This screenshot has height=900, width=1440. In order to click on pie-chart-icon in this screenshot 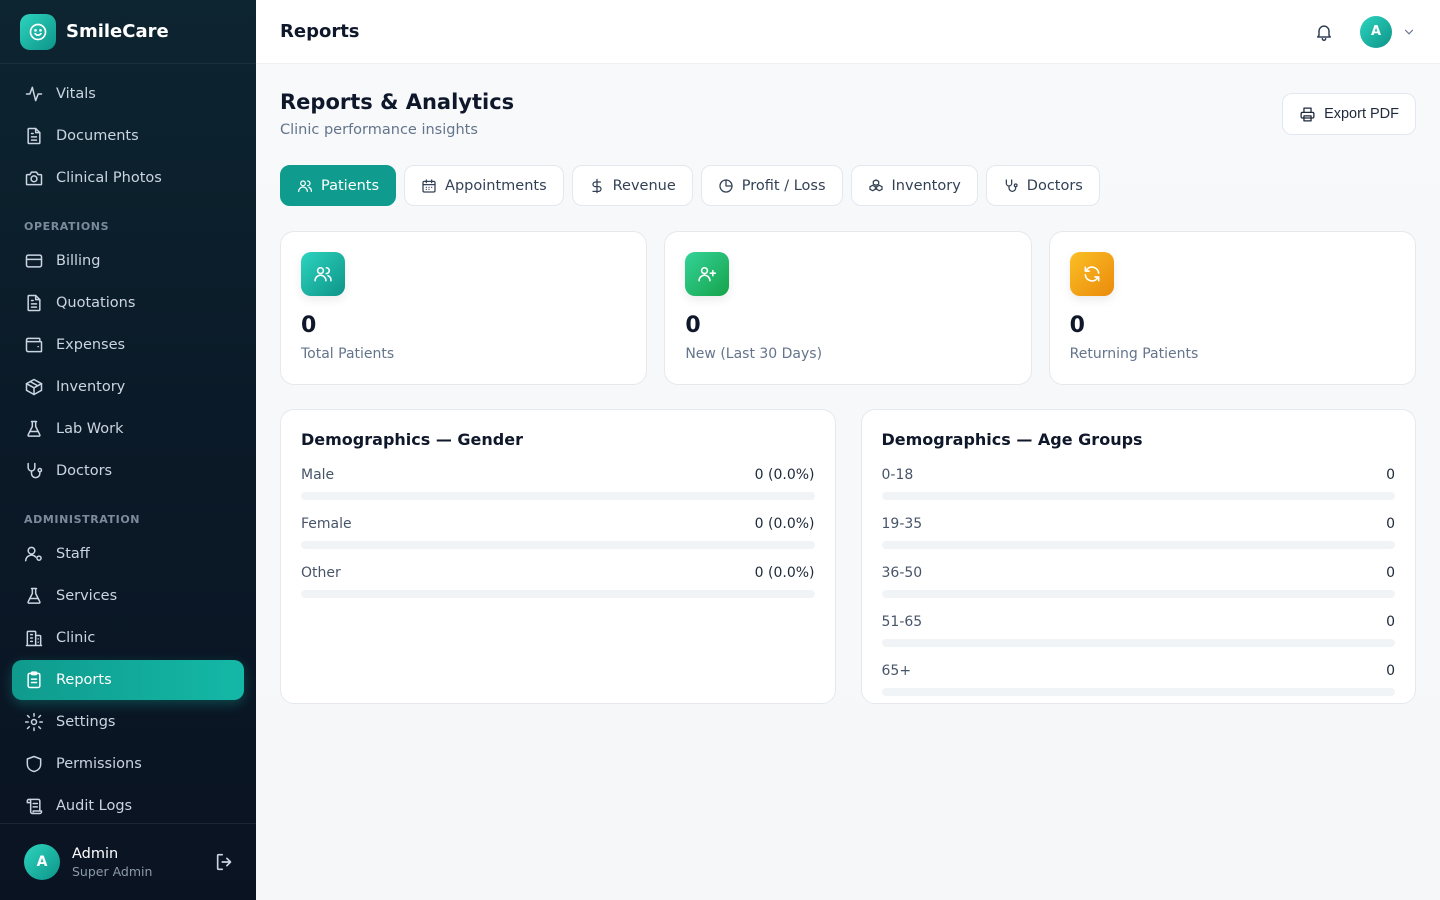, I will do `click(726, 185)`.